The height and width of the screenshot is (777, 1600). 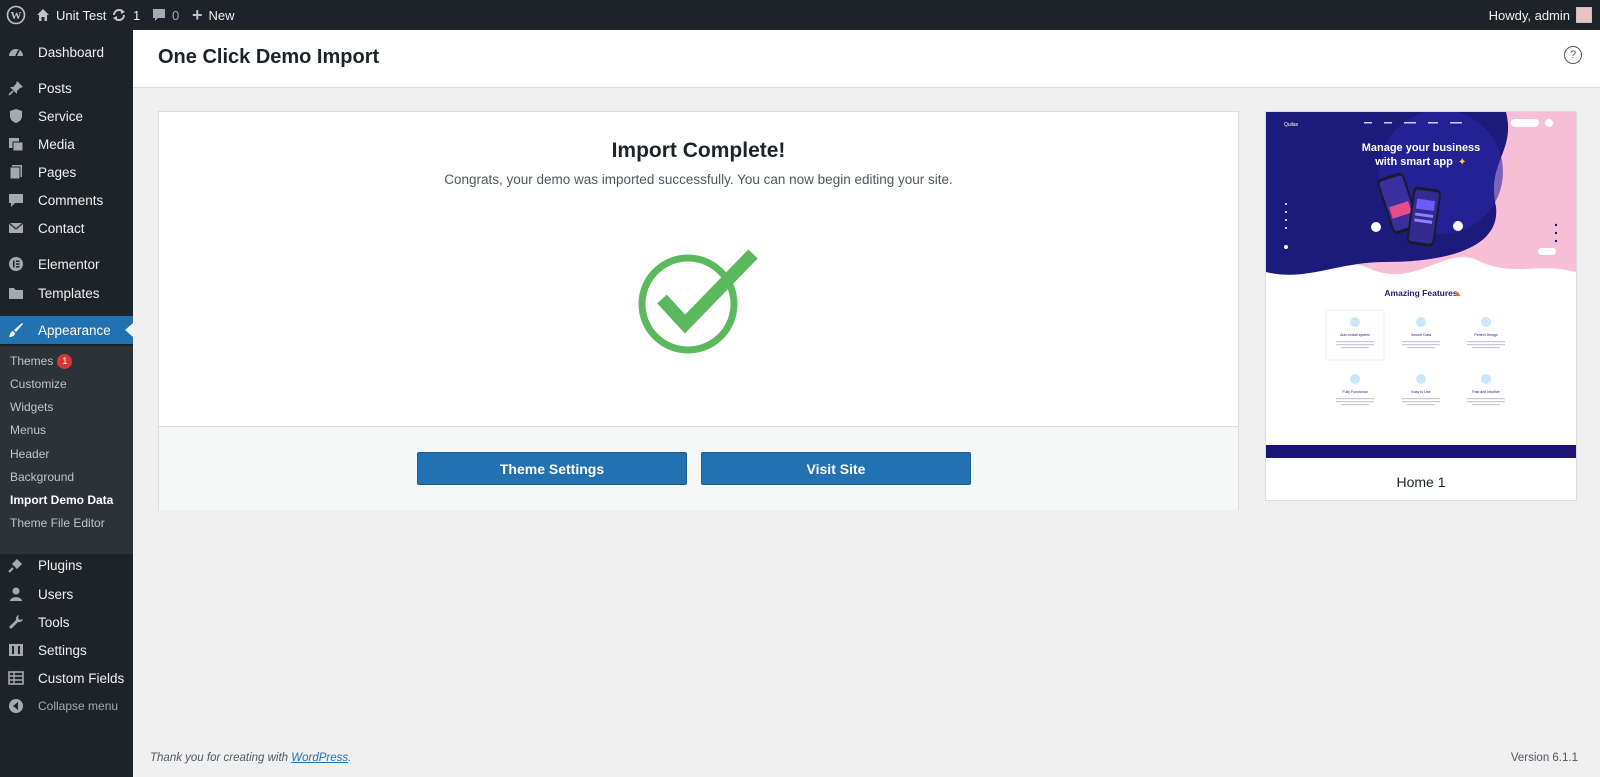 I want to click on sidebar-item-tools: Tools, so click(x=66, y=622).